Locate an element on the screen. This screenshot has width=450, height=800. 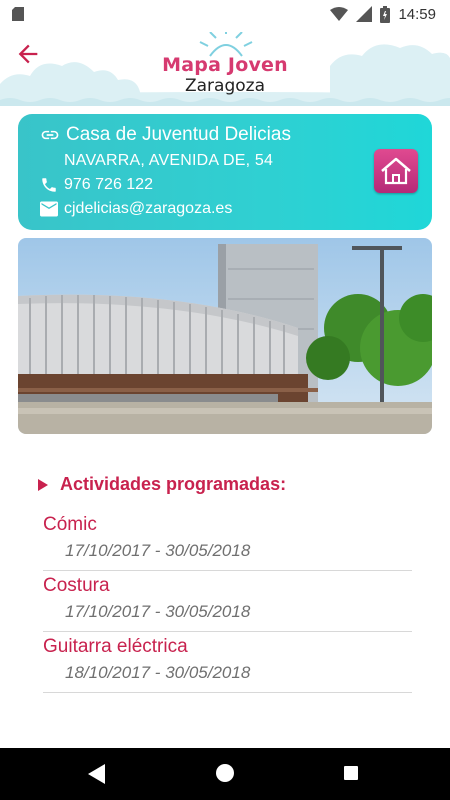
house-button is located at coordinates (396, 171).